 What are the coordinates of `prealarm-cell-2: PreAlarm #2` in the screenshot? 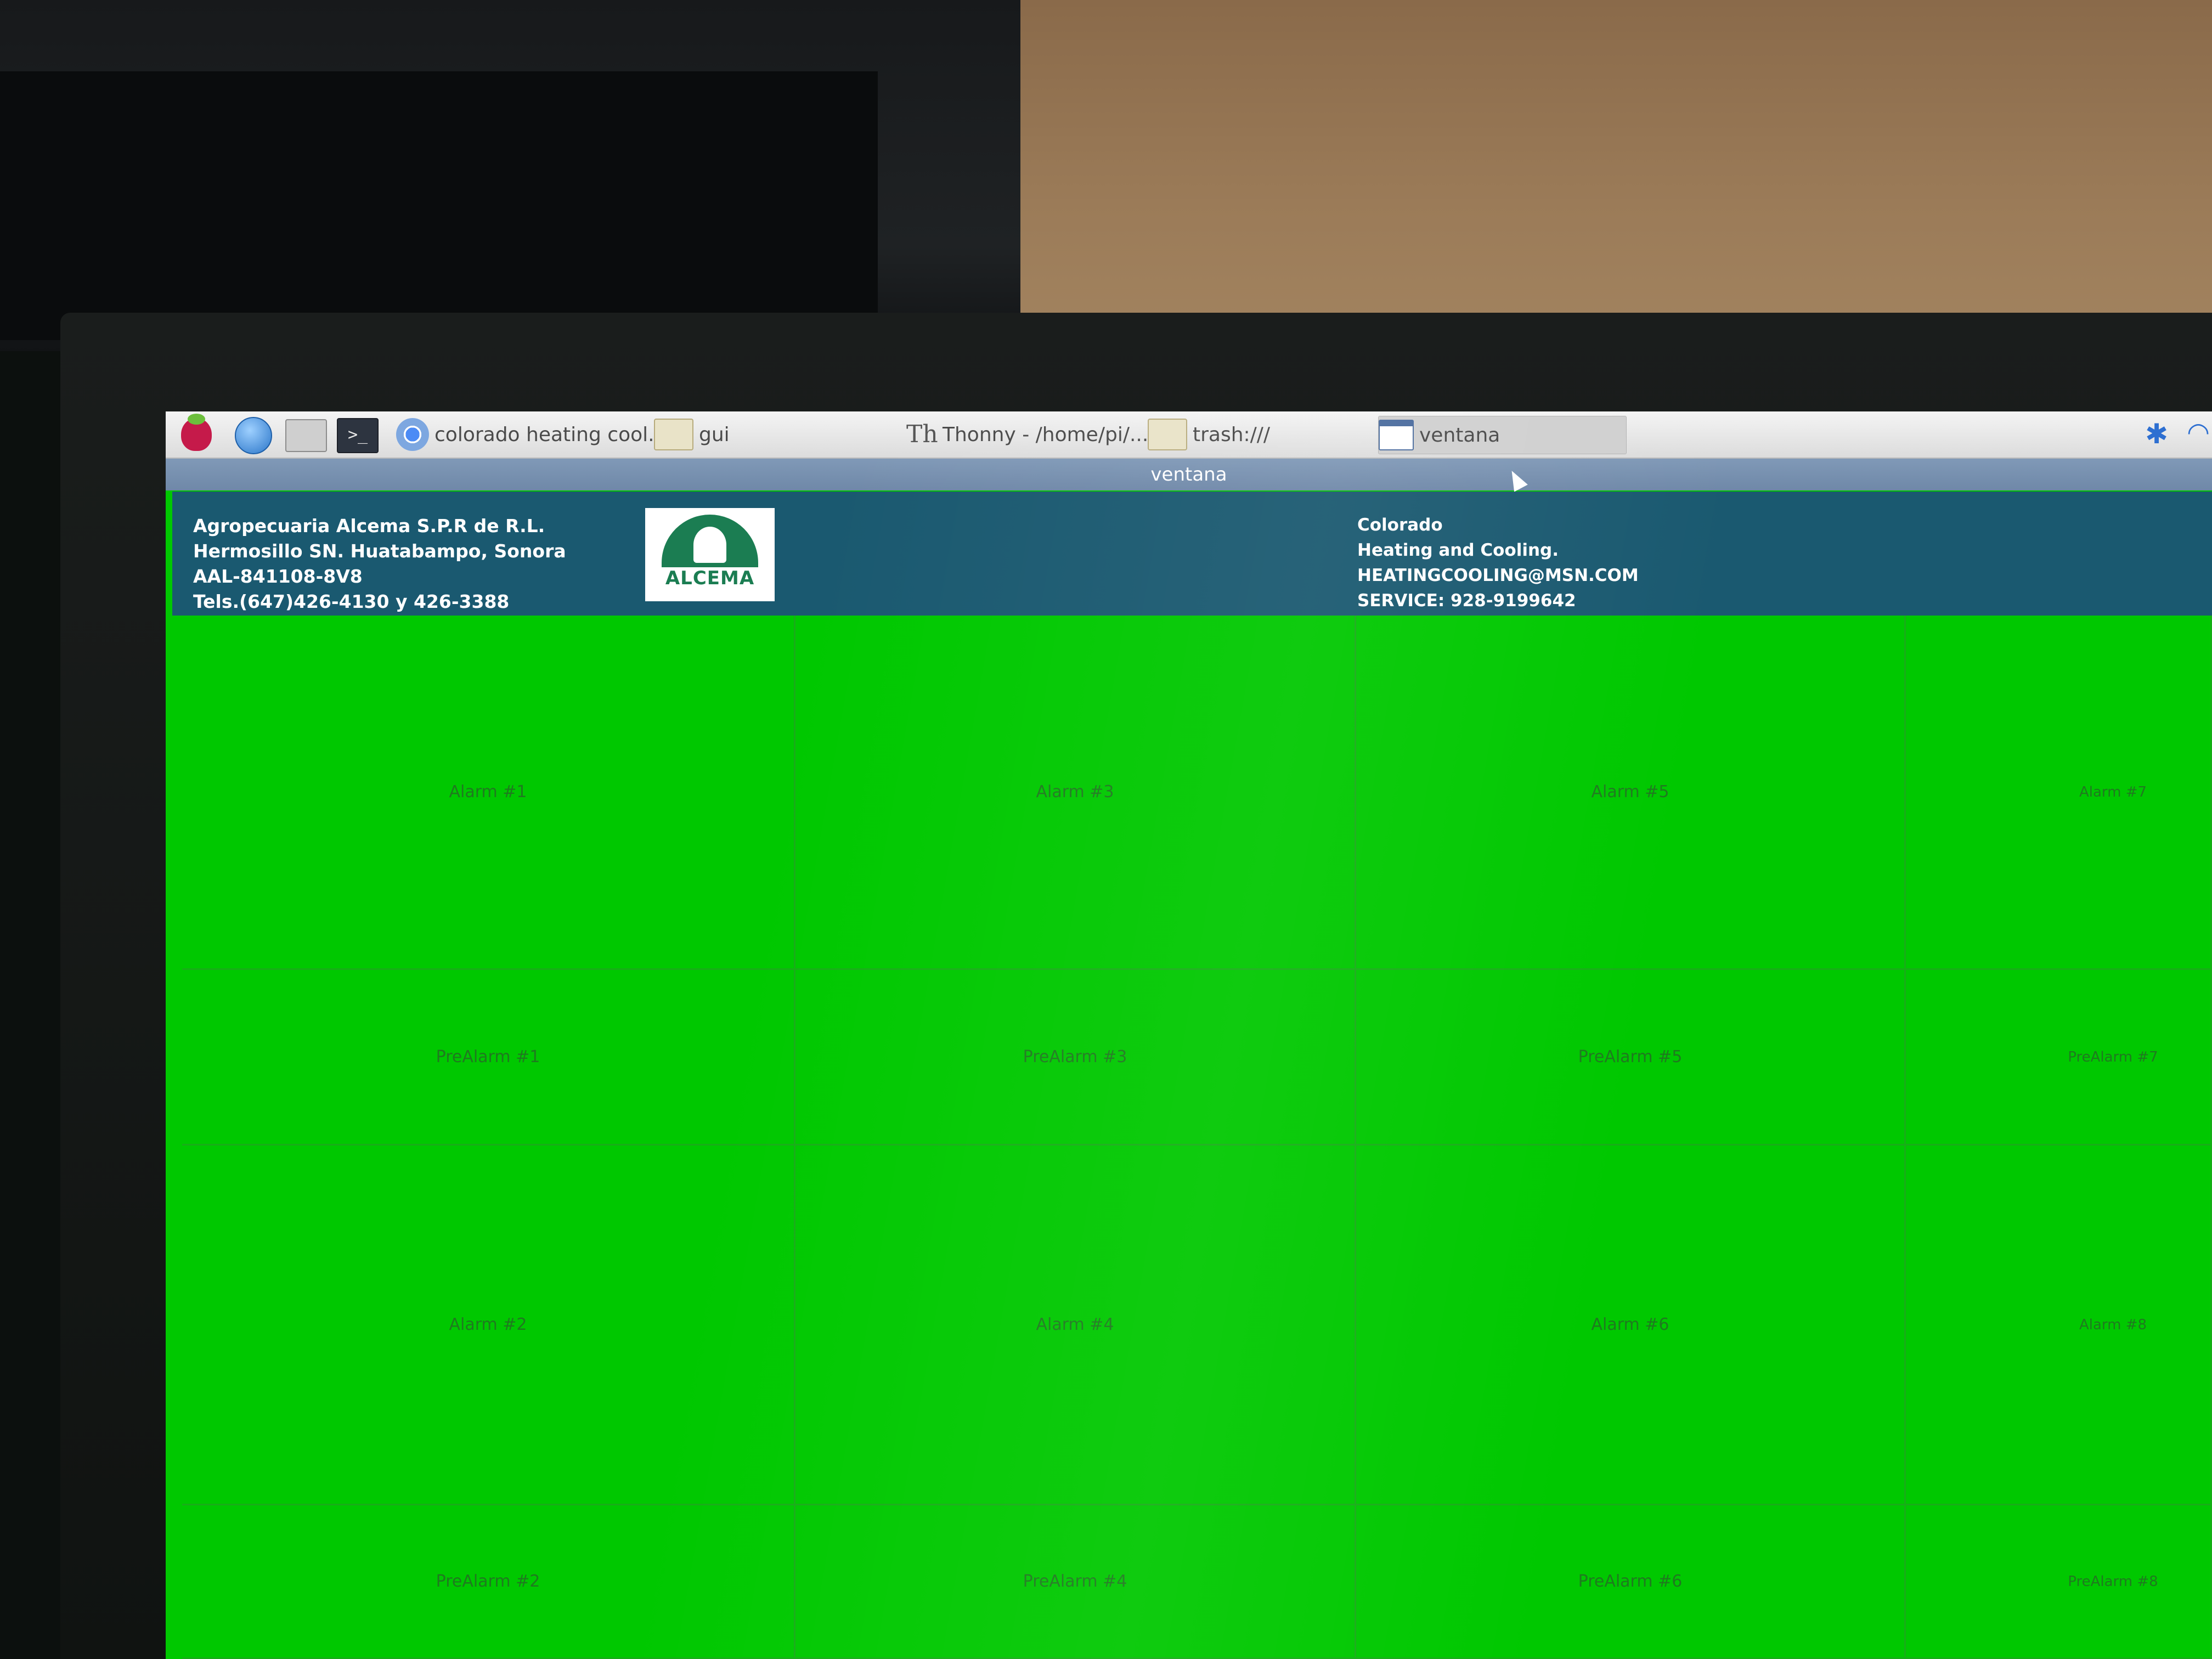 It's located at (489, 1582).